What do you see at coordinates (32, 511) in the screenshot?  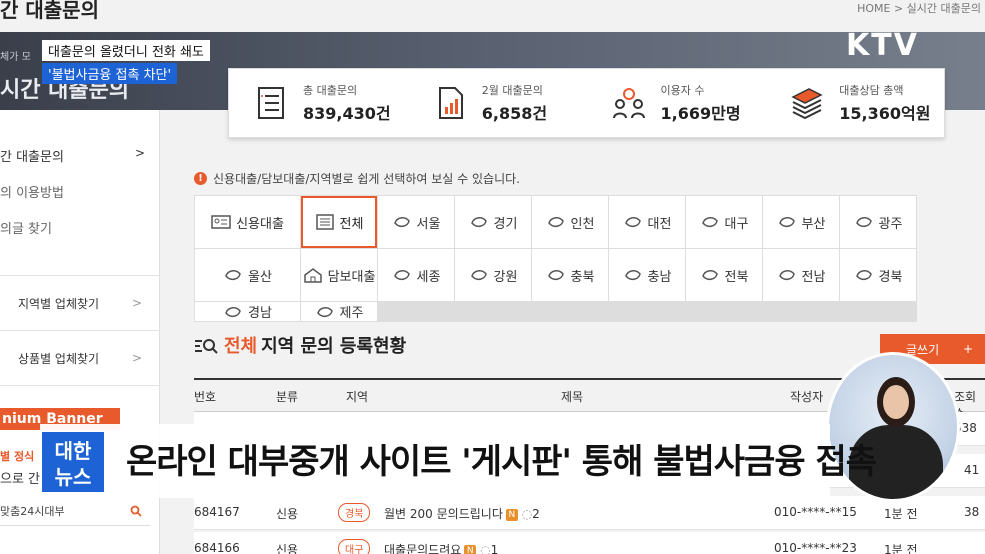 I see `premium-item-label: 맞춤24시대부` at bounding box center [32, 511].